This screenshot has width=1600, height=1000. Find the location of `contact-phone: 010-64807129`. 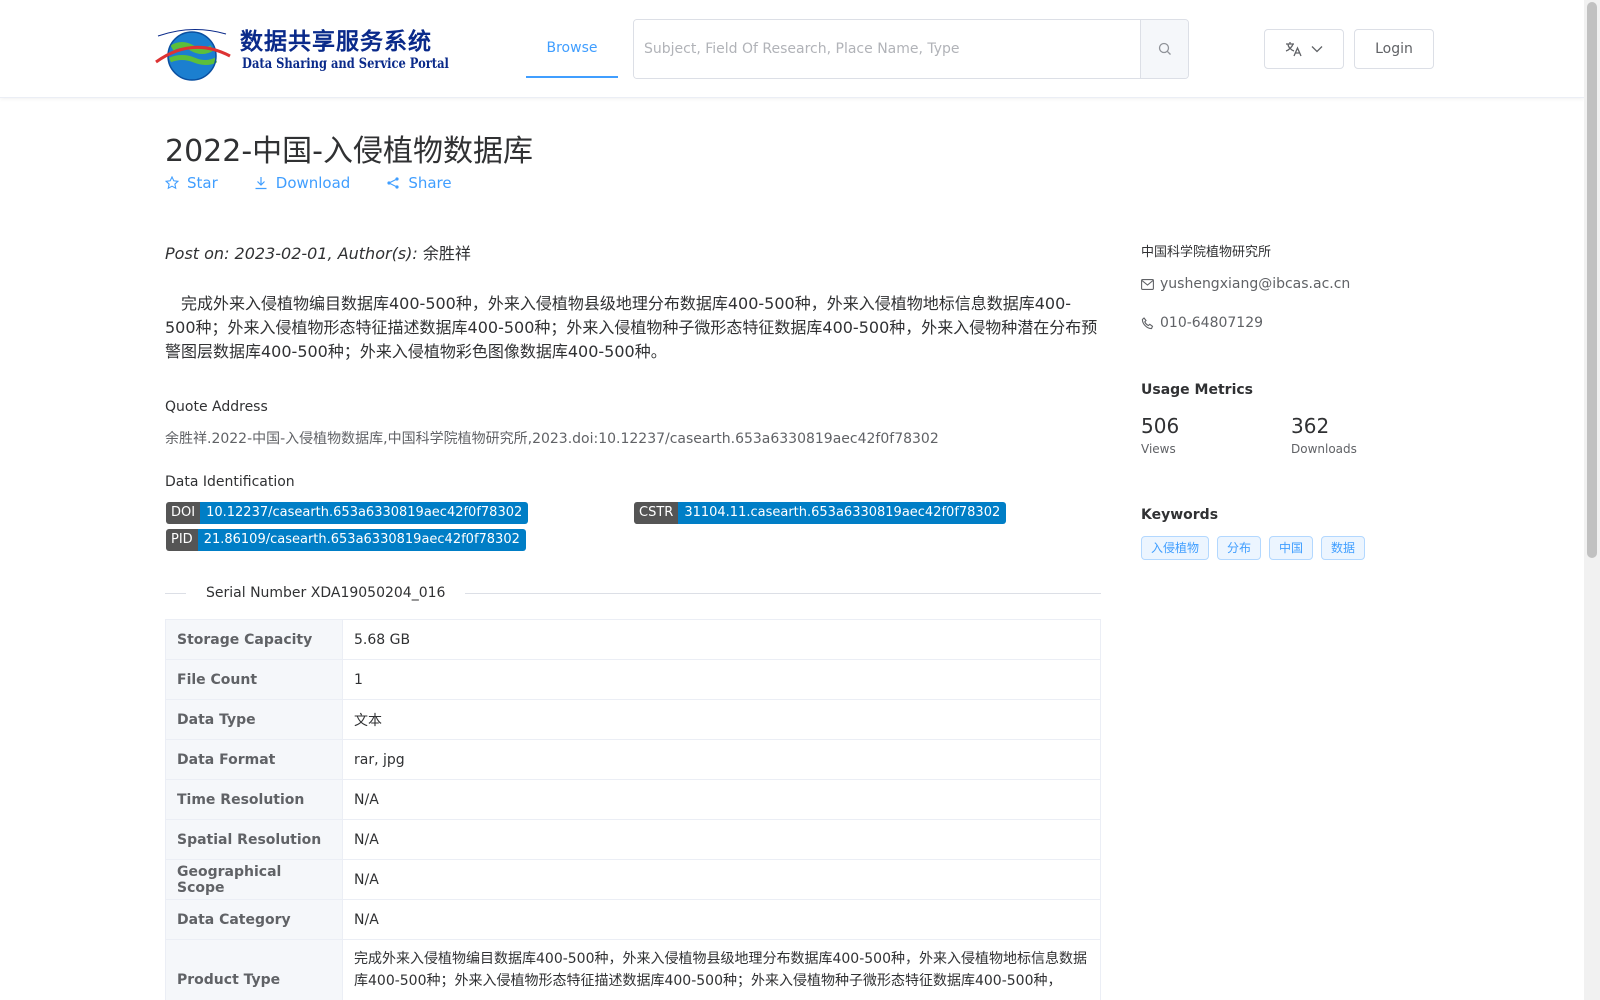

contact-phone: 010-64807129 is located at coordinates (1202, 323).